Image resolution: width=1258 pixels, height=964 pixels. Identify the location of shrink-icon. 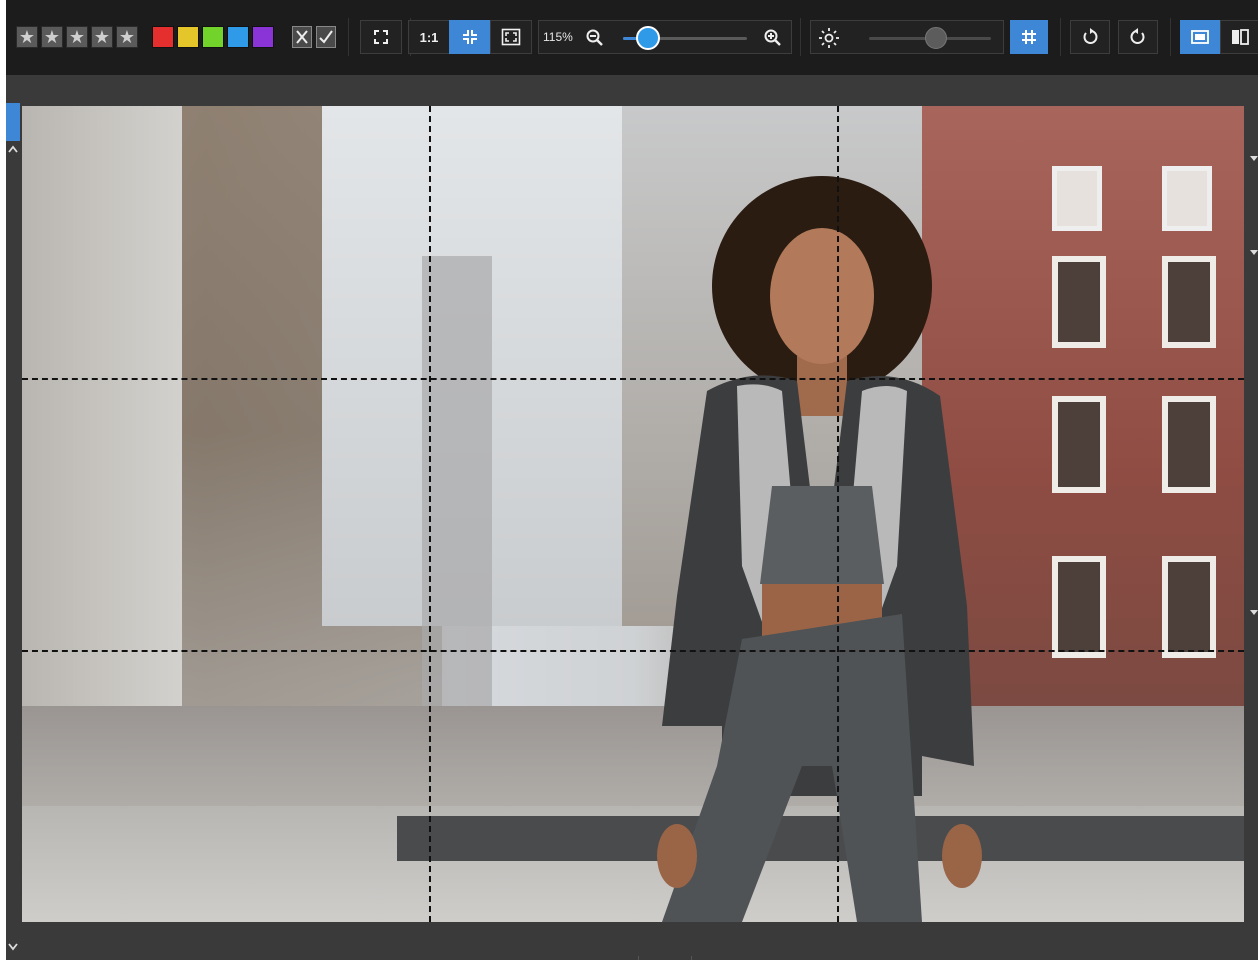
(470, 37).